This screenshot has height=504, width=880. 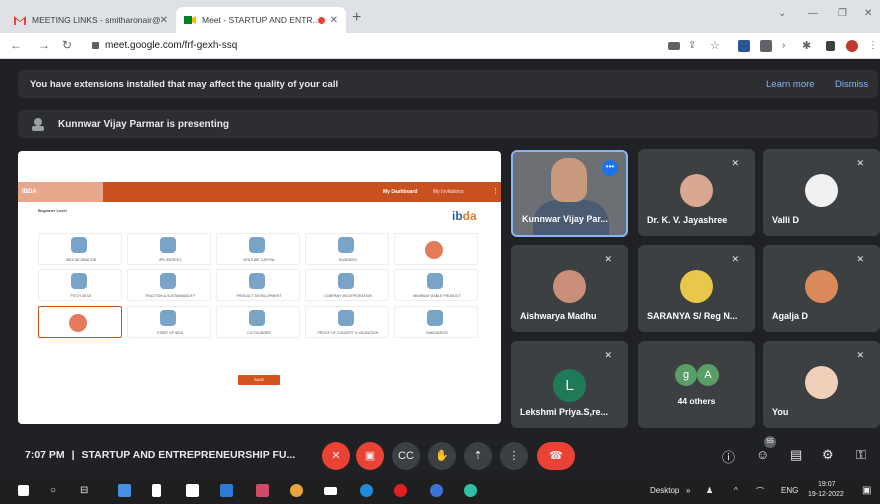 I want to click on tile-participant: ✕ Dr. K. V. Jayashree, so click(x=696, y=192).